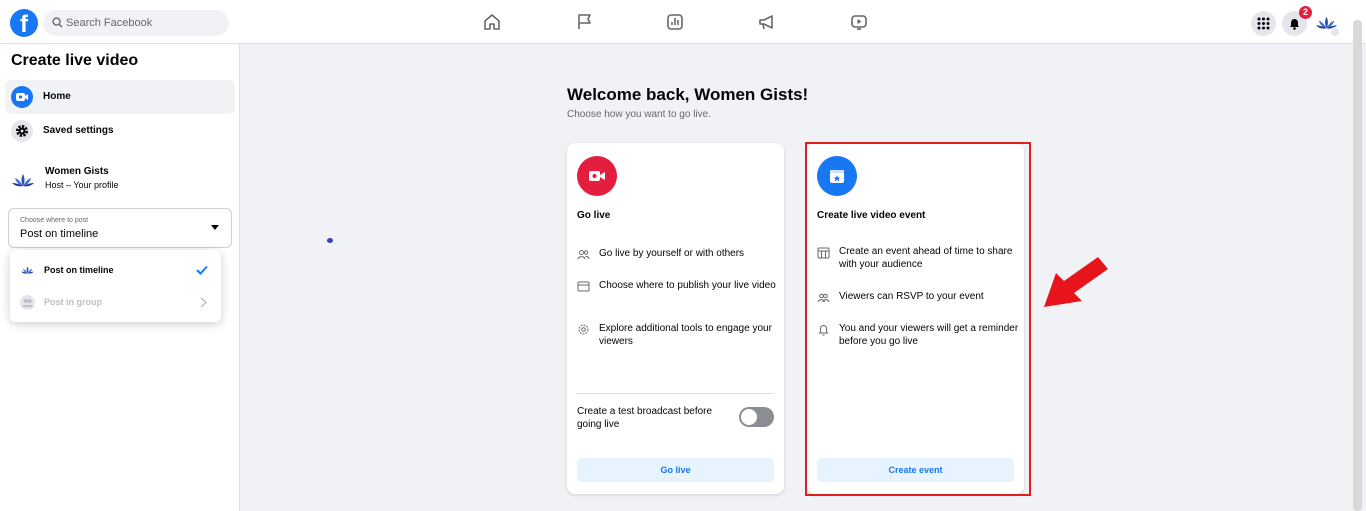 This screenshot has width=1366, height=511. Describe the element at coordinates (202, 270) in the screenshot. I see `checkmark-icon` at that location.